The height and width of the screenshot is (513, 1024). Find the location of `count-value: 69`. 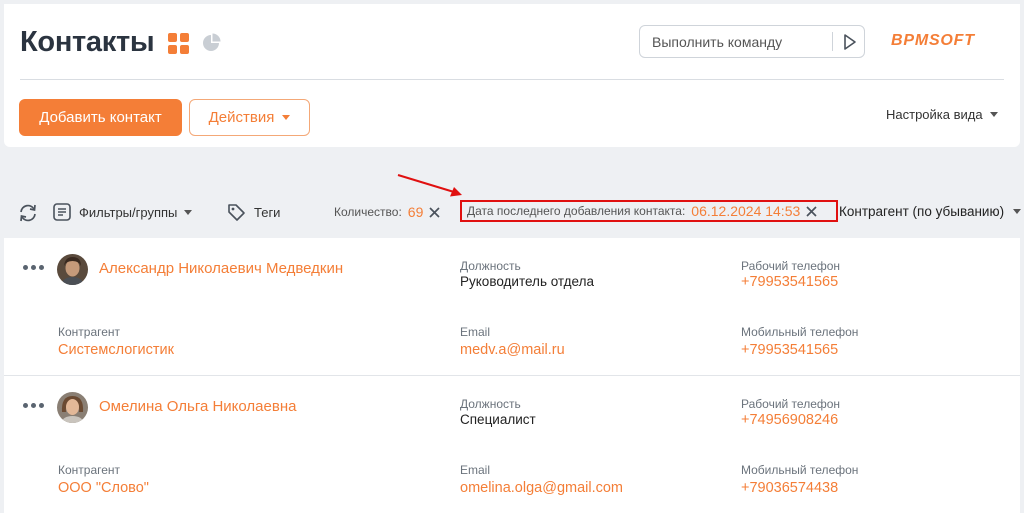

count-value: 69 is located at coordinates (415, 212).